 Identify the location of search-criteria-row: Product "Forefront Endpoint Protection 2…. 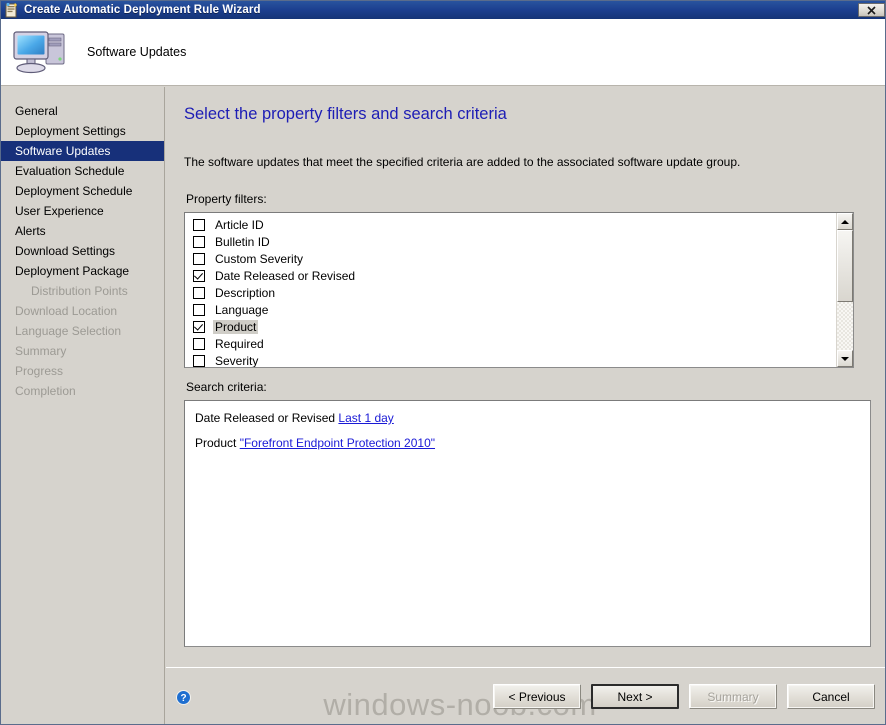
(532, 443).